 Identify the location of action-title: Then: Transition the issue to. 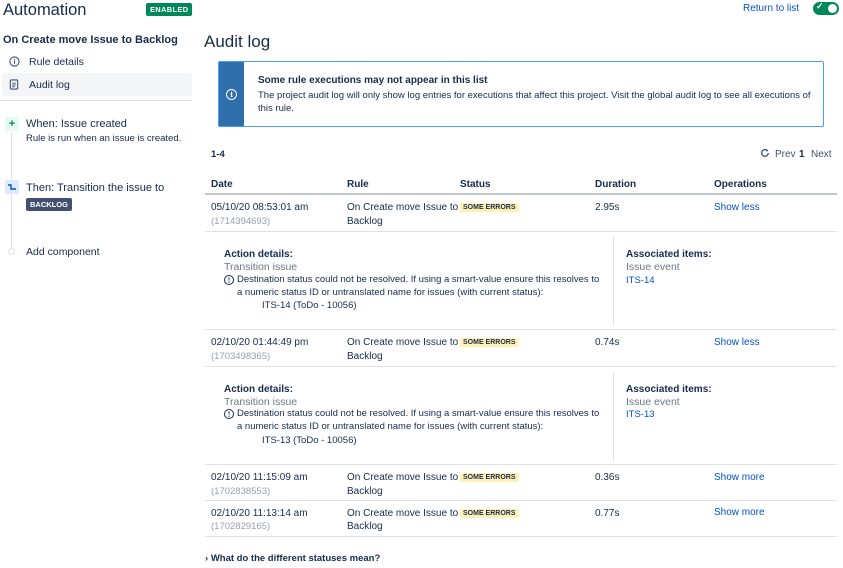
(95, 188).